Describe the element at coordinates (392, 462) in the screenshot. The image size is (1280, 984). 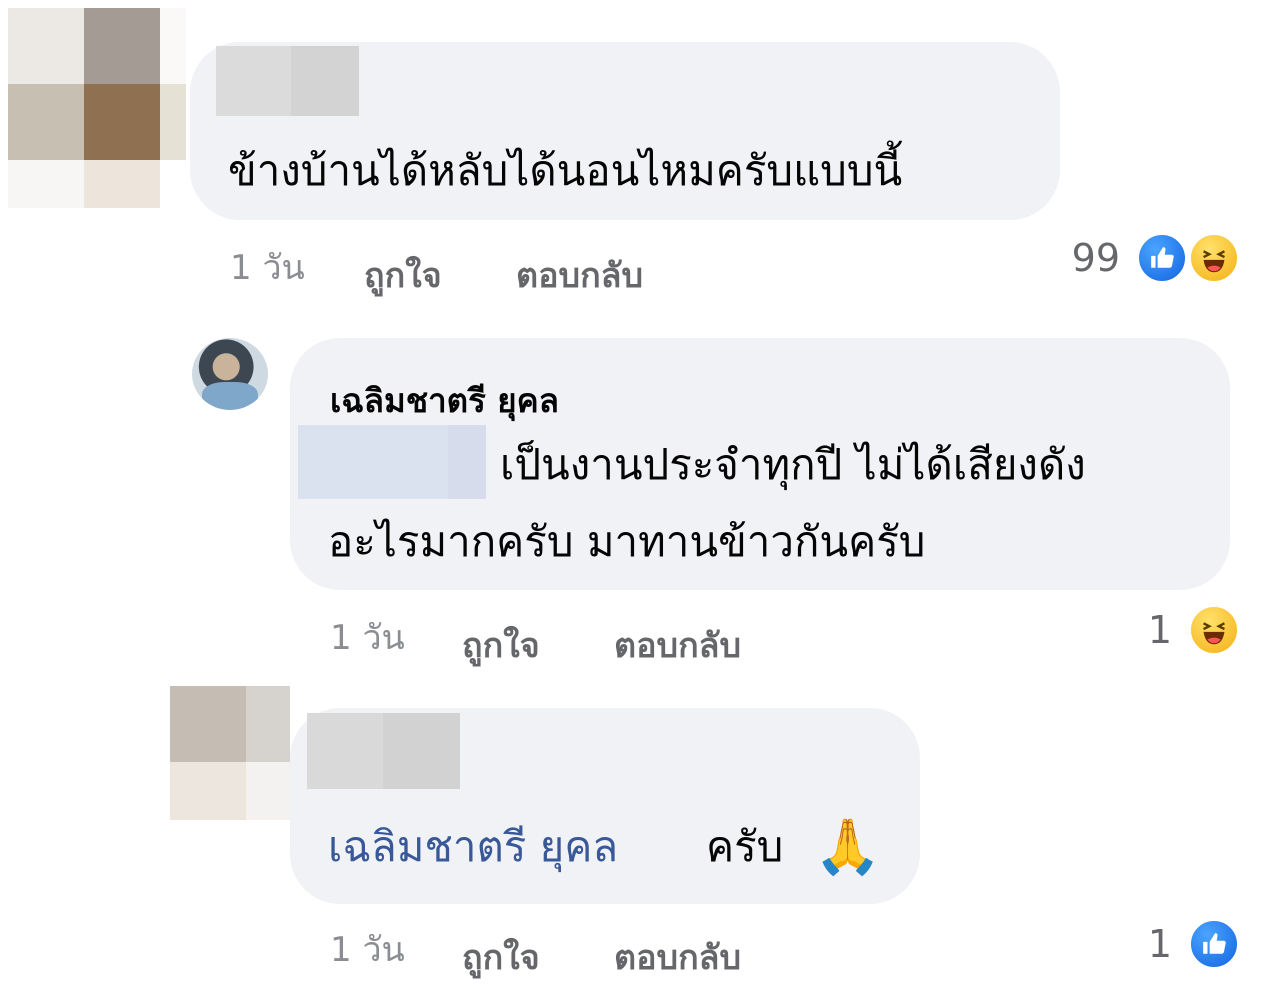
I see `blurred-mention` at that location.